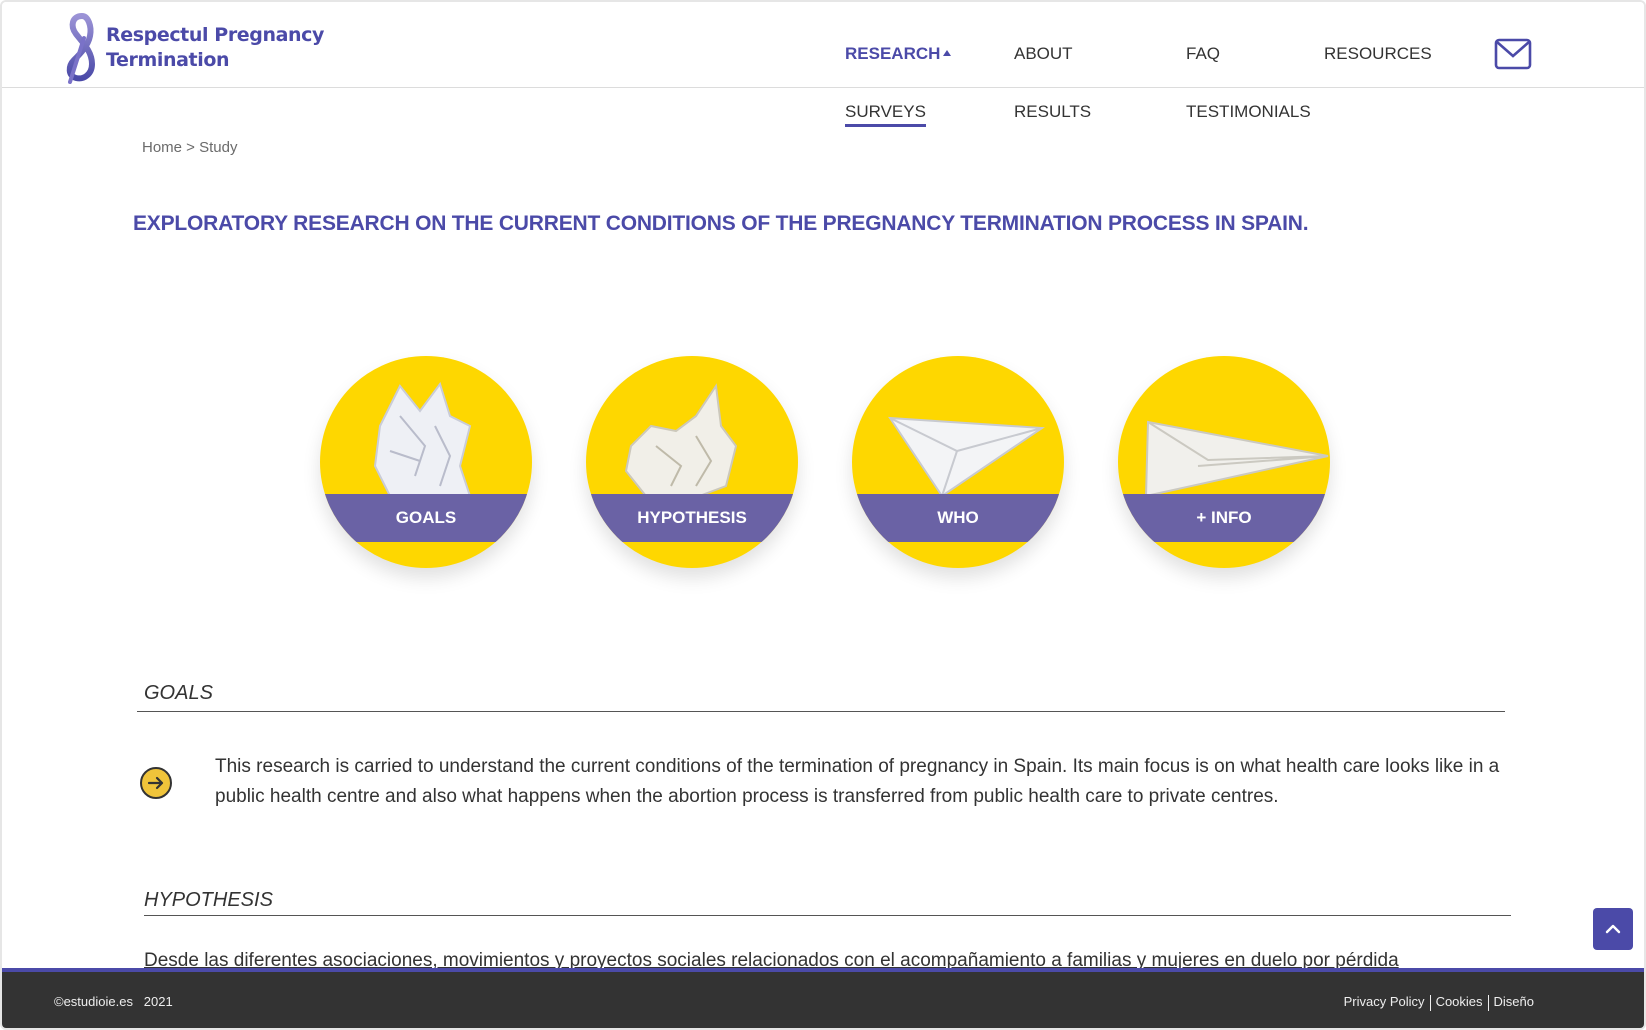 This screenshot has width=1646, height=1030. I want to click on site-logo: Respectul Pregnancy Termination, so click(193, 48).